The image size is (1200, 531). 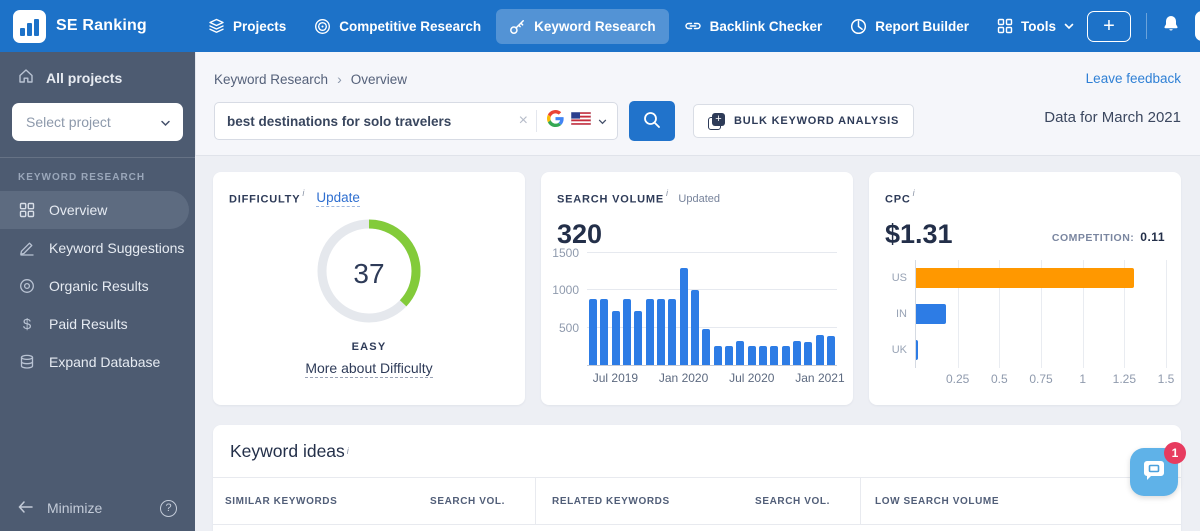 What do you see at coordinates (615, 378) in the screenshot?
I see `x-axis-tick: Jul 2019` at bounding box center [615, 378].